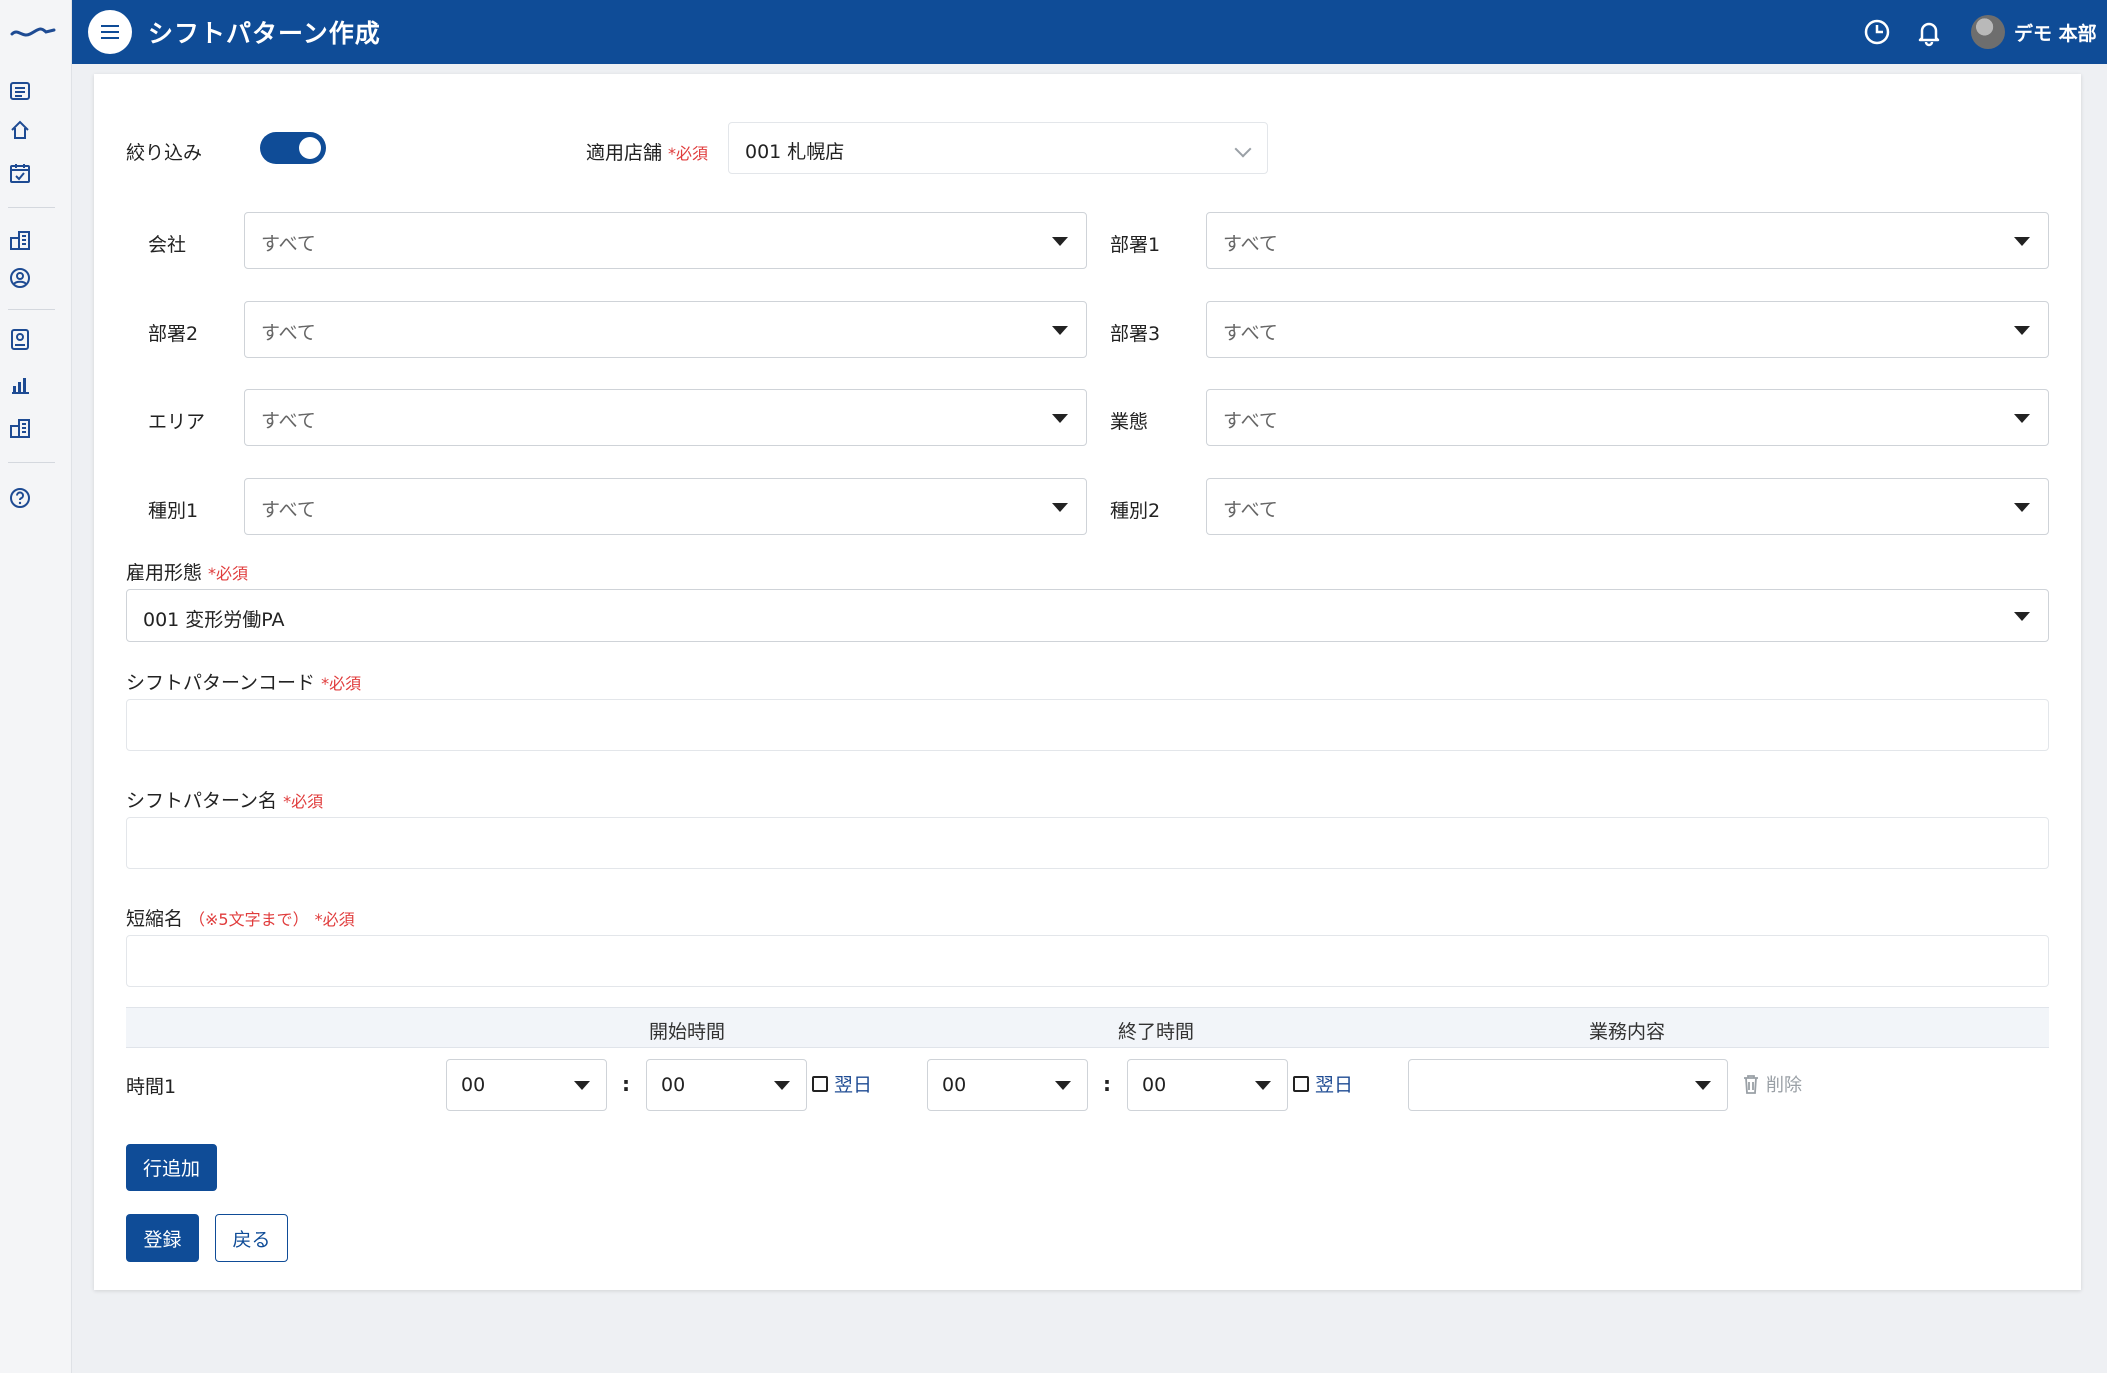  Describe the element at coordinates (164, 153) in the screenshot. I see `filter-label: 絞り込み` at that location.